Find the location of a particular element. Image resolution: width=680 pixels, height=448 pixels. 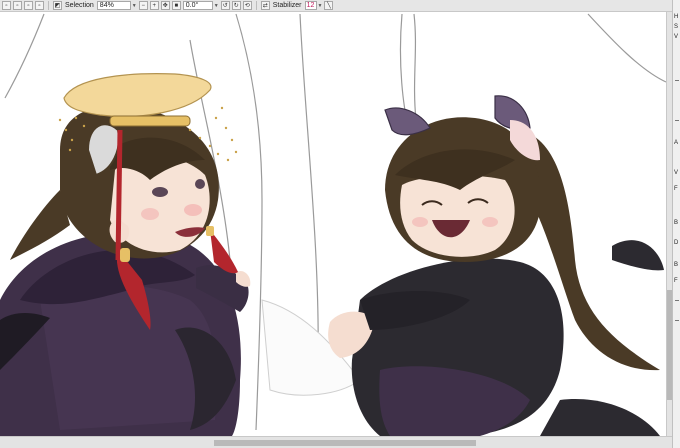

save-icon: ▫ is located at coordinates (28, 5).